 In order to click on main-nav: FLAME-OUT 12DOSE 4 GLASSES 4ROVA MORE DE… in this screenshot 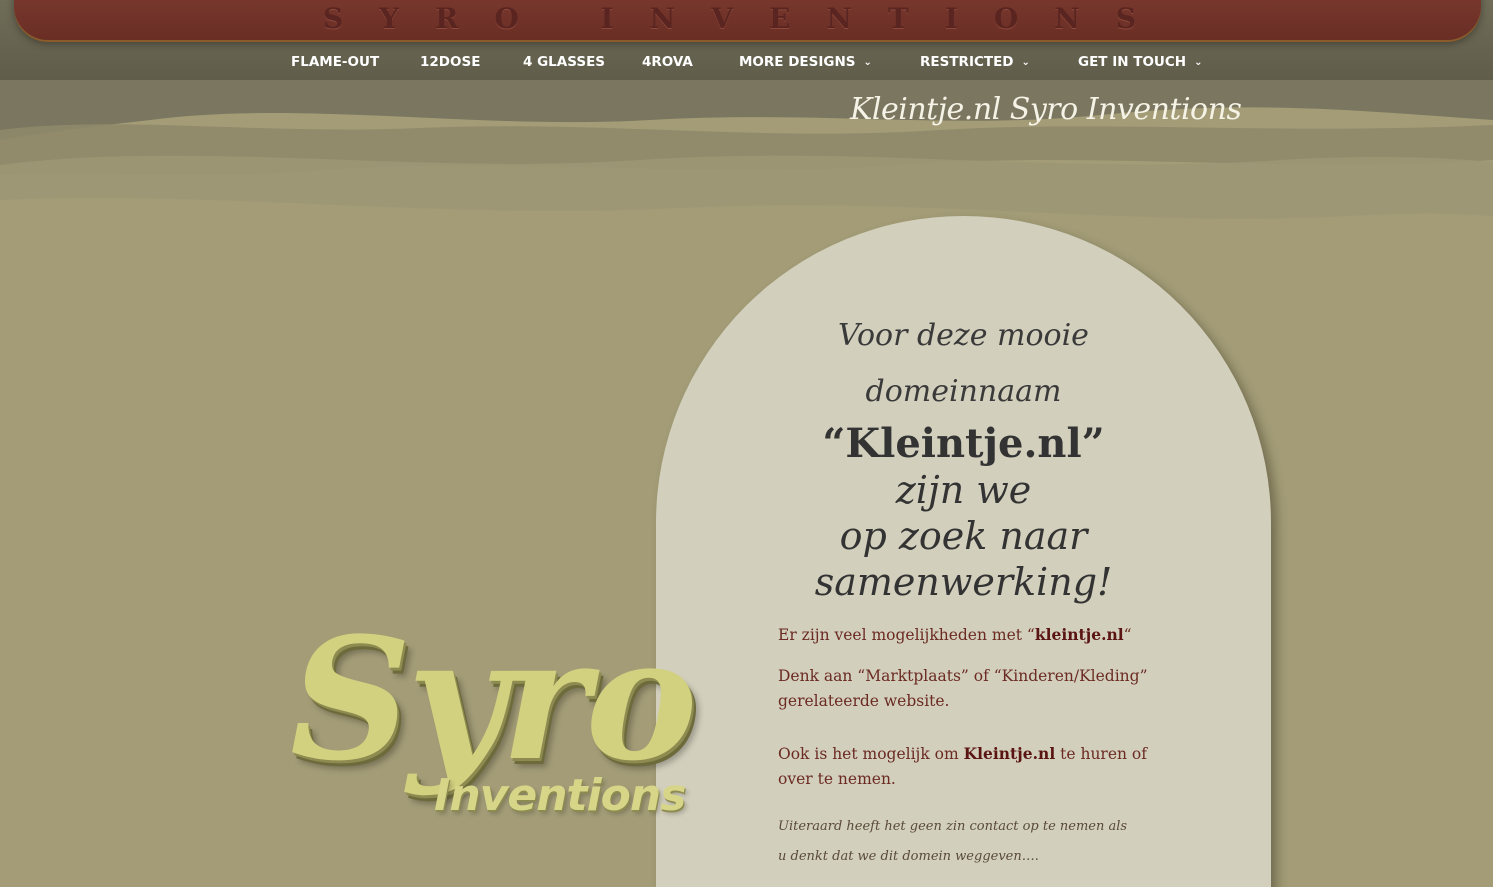, I will do `click(746, 63)`.